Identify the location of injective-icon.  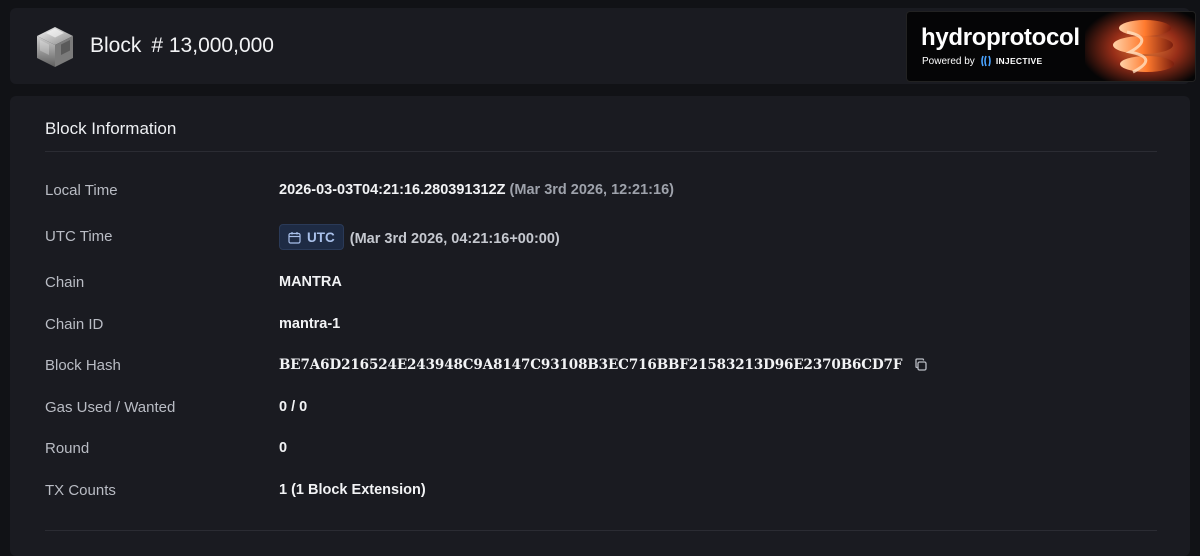
(986, 61).